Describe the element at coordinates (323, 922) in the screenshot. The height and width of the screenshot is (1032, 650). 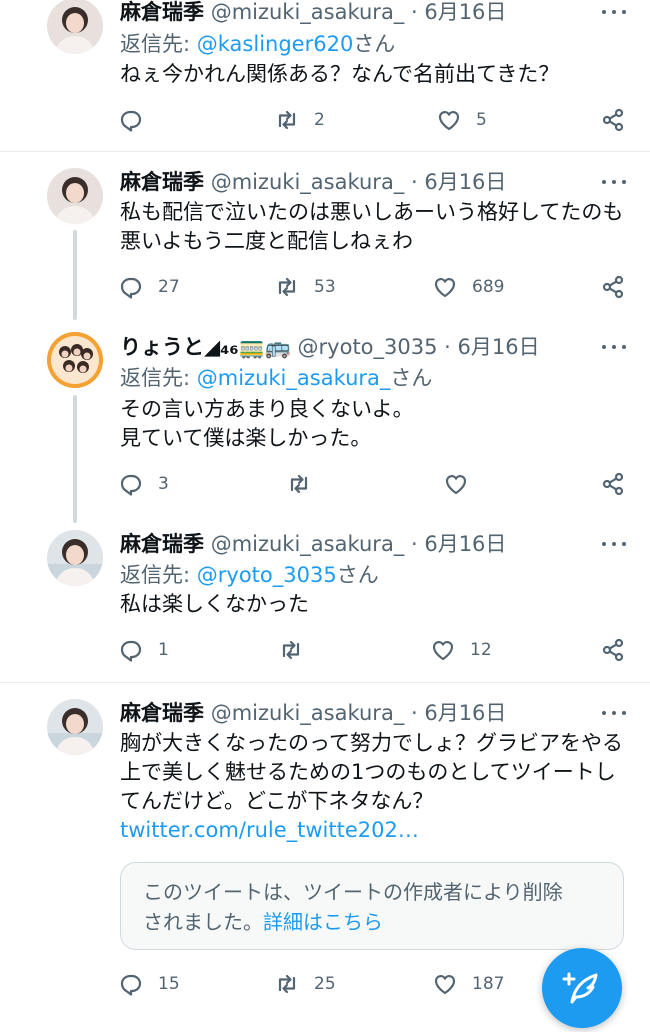
I see `learn-more-link: 詳細はこちら` at that location.